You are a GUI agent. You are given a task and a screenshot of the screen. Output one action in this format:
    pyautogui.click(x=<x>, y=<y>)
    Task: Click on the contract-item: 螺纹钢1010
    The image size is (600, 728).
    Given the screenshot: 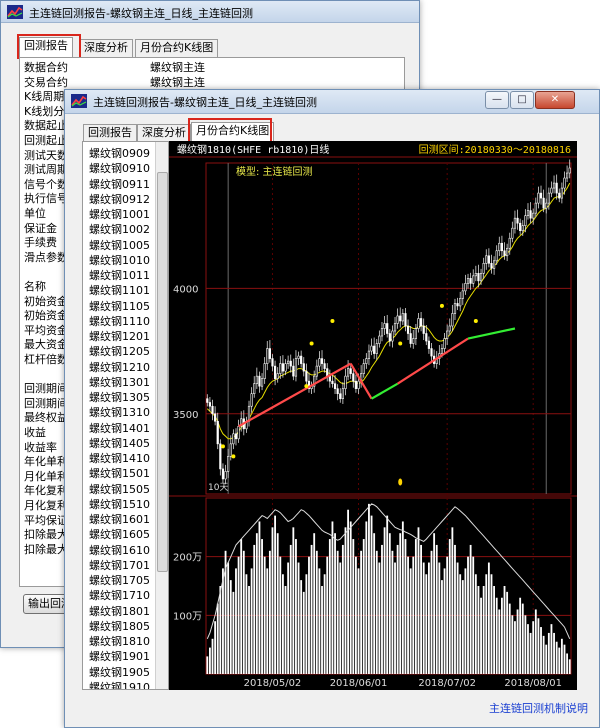 What is the action you would take?
    pyautogui.click(x=119, y=260)
    